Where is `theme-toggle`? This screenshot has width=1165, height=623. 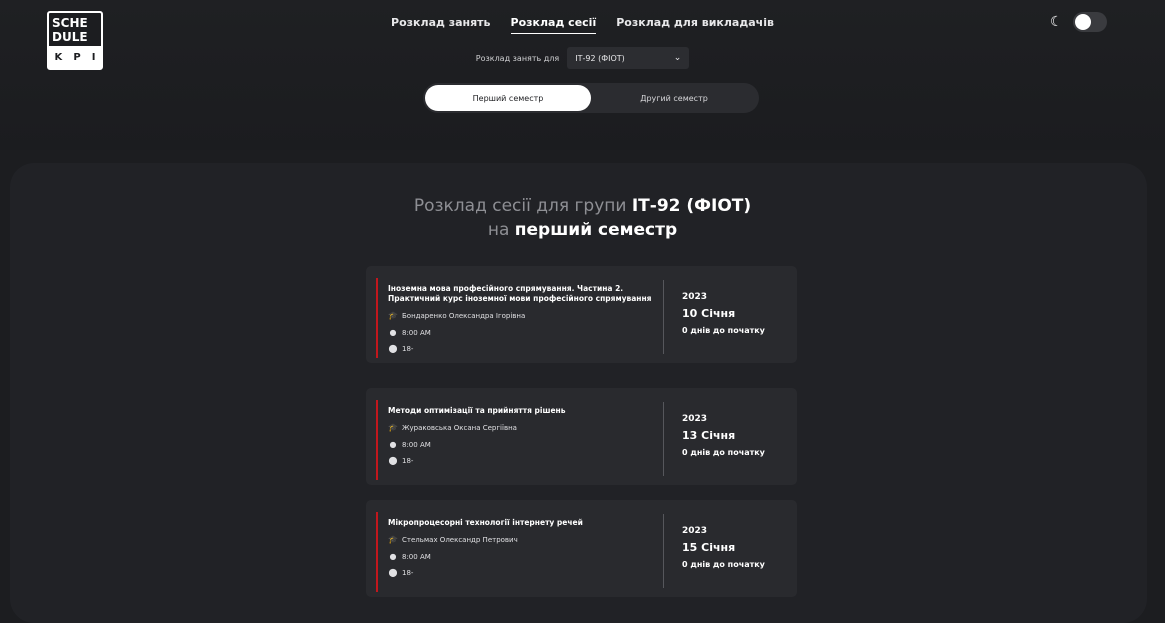
theme-toggle is located at coordinates (1089, 22).